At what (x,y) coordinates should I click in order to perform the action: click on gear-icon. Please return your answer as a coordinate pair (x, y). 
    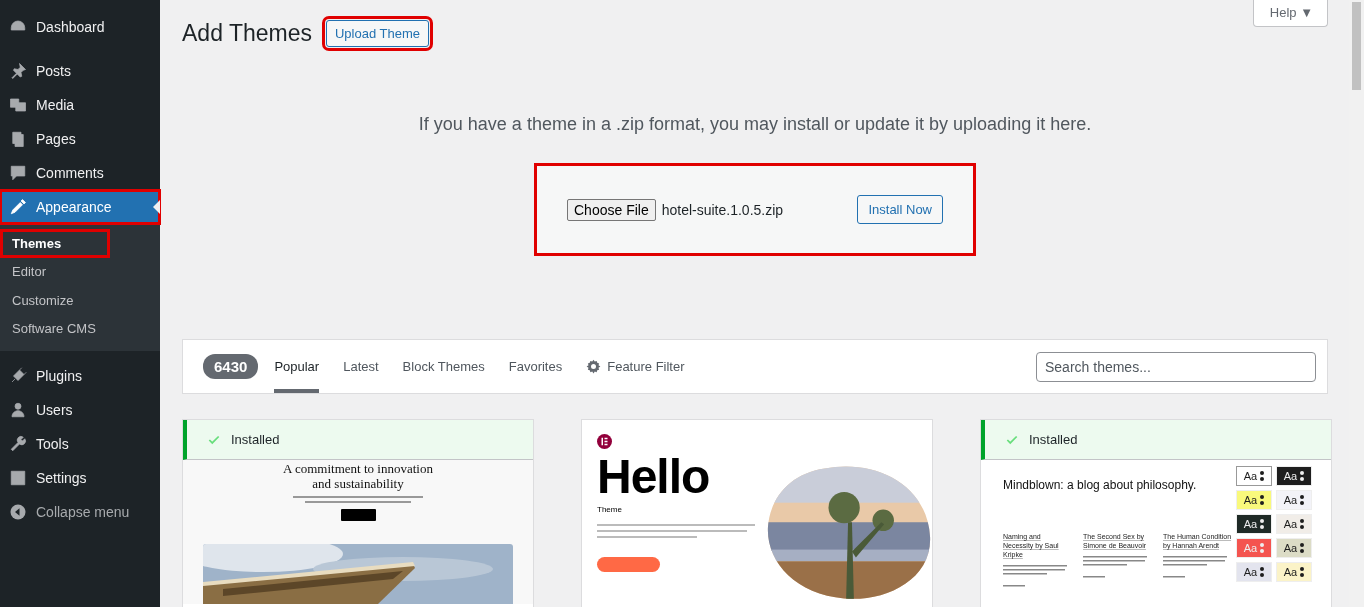
    Looking at the image, I should click on (594, 366).